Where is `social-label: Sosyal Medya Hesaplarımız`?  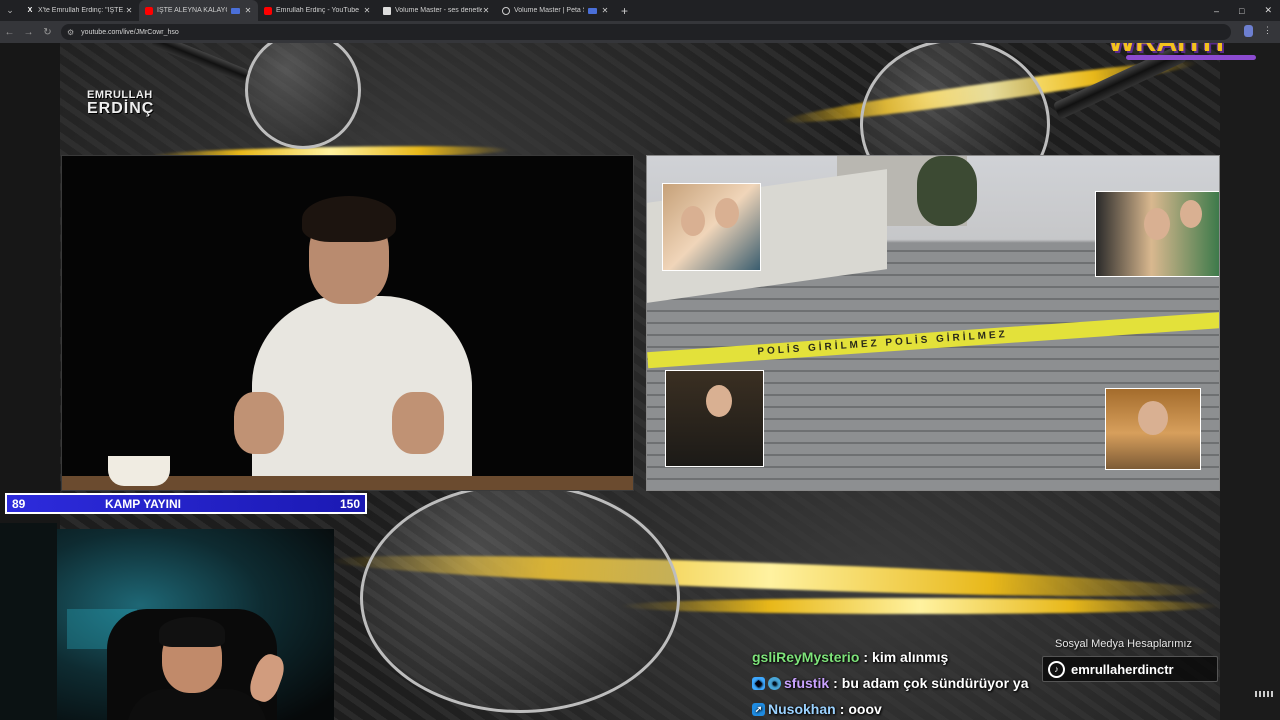
social-label: Sosyal Medya Hesaplarımız is located at coordinates (1123, 644).